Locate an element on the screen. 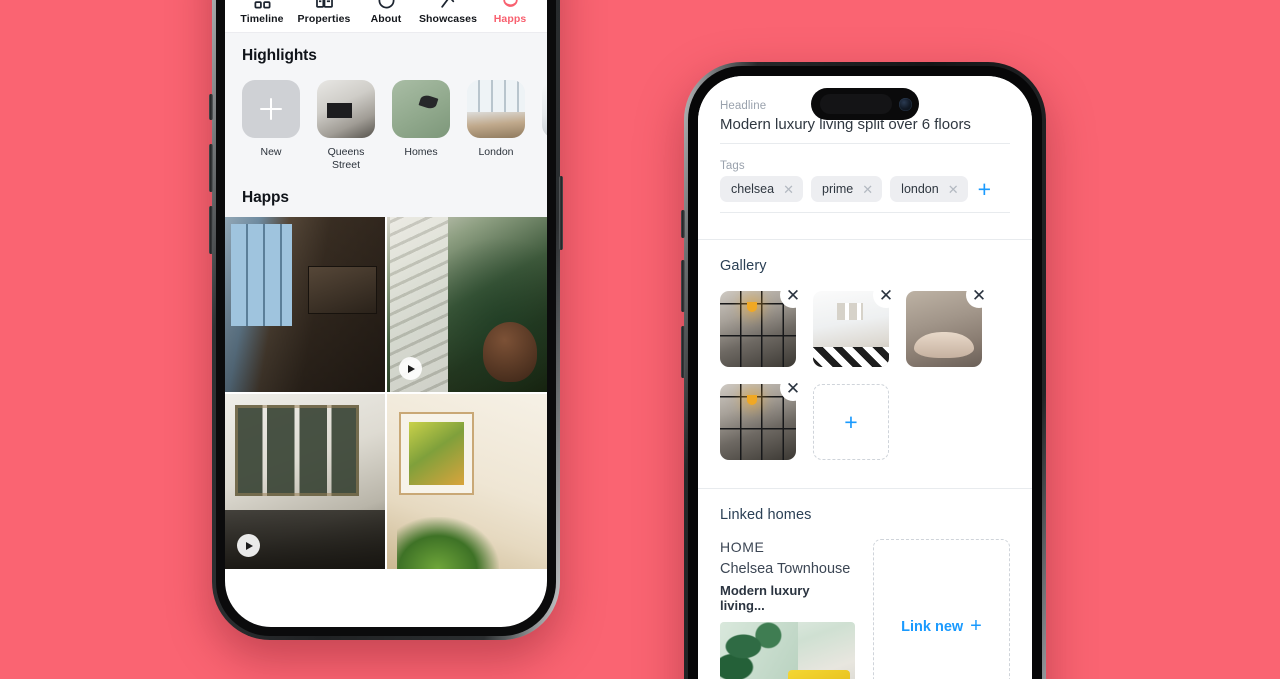 The height and width of the screenshot is (679, 1280). tag-chip: prime ✕ is located at coordinates (847, 189).